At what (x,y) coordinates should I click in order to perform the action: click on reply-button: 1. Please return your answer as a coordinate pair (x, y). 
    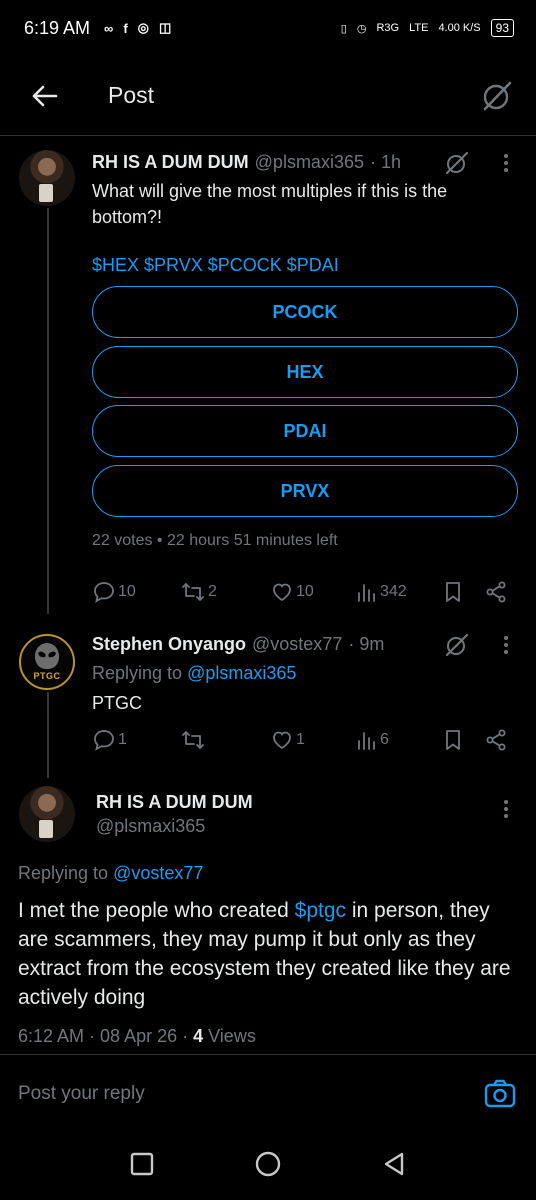
    Looking at the image, I should click on (109, 740).